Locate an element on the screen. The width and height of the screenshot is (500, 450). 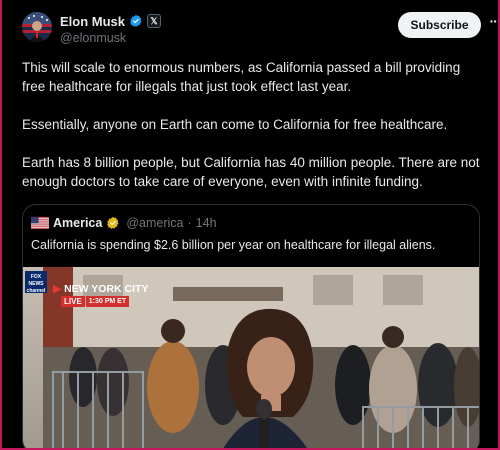
author-handle: @elonmusk is located at coordinates (93, 38).